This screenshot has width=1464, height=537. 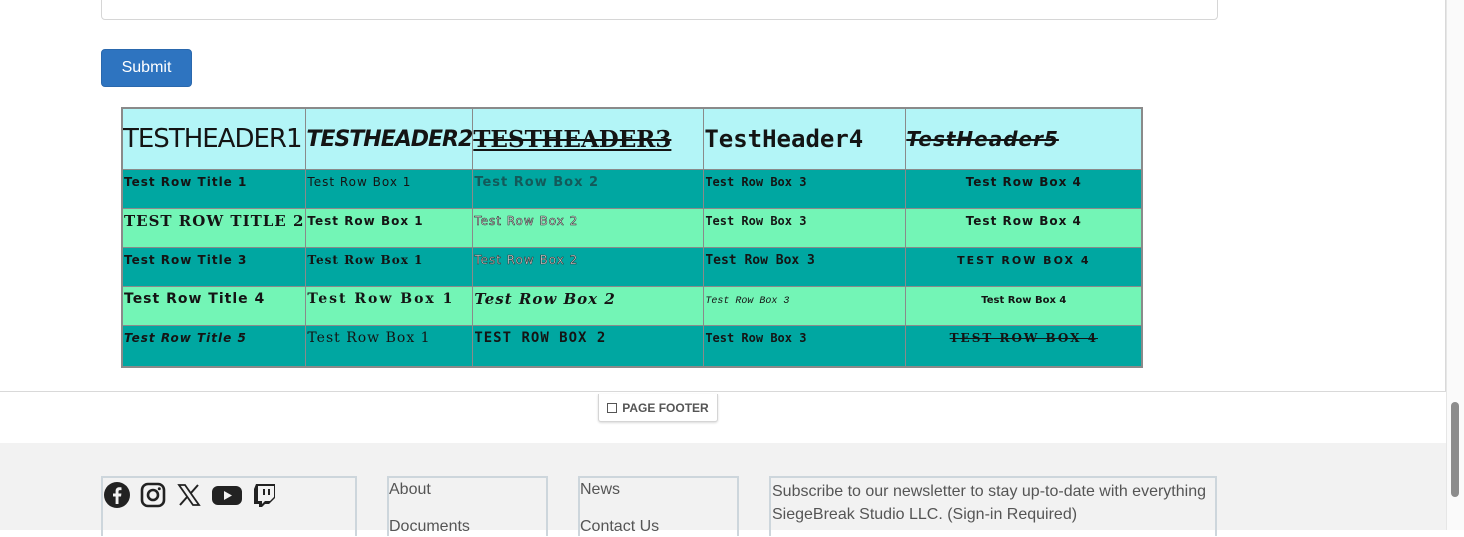 I want to click on table-header: TestHeader5, so click(x=1024, y=138).